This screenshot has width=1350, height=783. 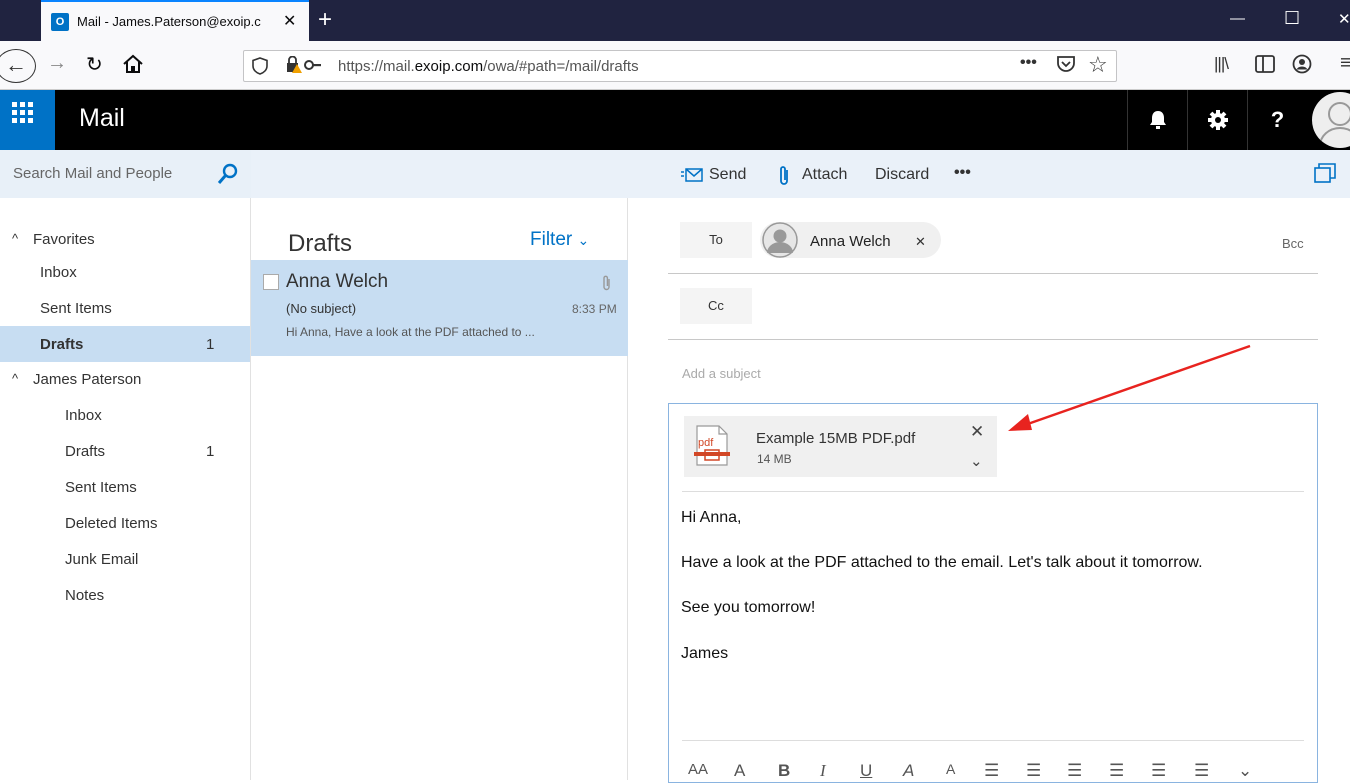 What do you see at coordinates (716, 240) in the screenshot?
I see `to-button: To` at bounding box center [716, 240].